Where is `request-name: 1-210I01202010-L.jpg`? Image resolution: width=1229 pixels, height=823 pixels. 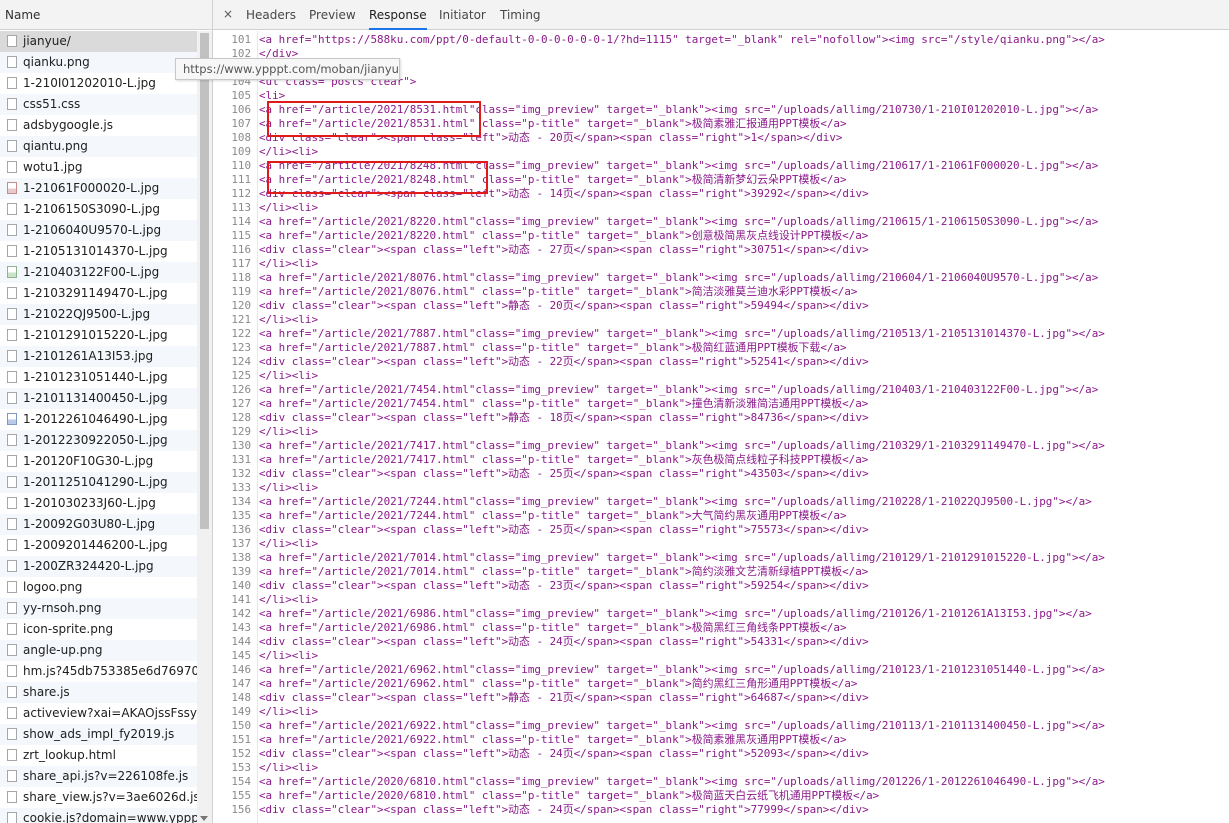
request-name: 1-210I01202010-L.jpg is located at coordinates (89, 83).